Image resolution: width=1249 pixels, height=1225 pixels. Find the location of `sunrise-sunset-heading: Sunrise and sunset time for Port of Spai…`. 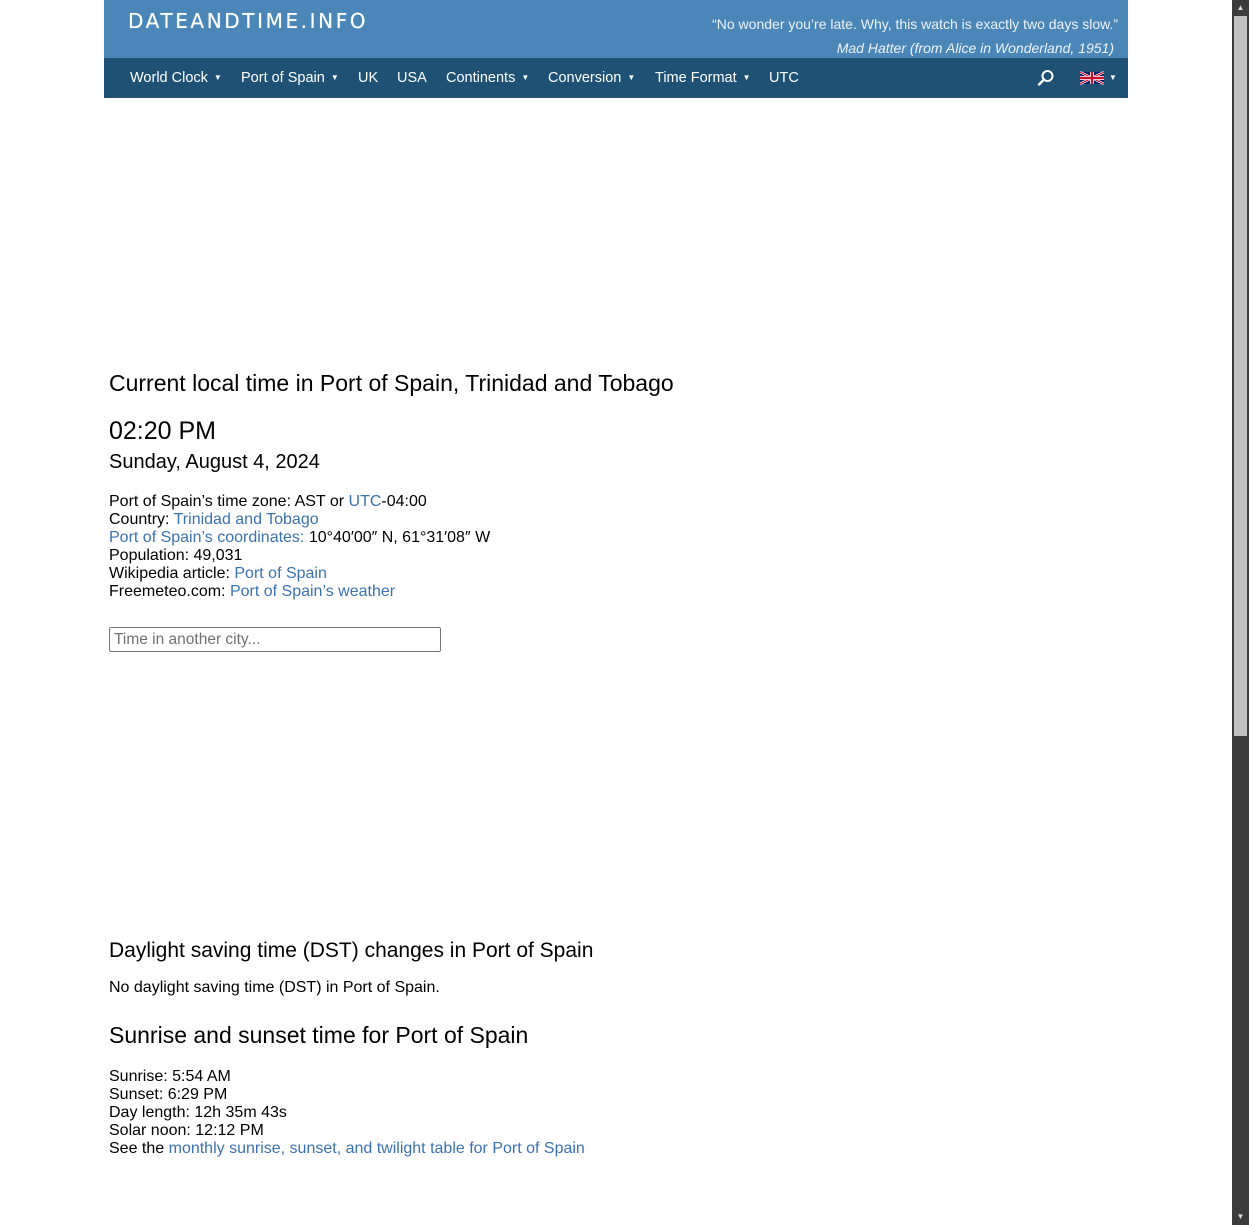

sunrise-sunset-heading: Sunrise and sunset time for Port of Spai… is located at coordinates (319, 1035).